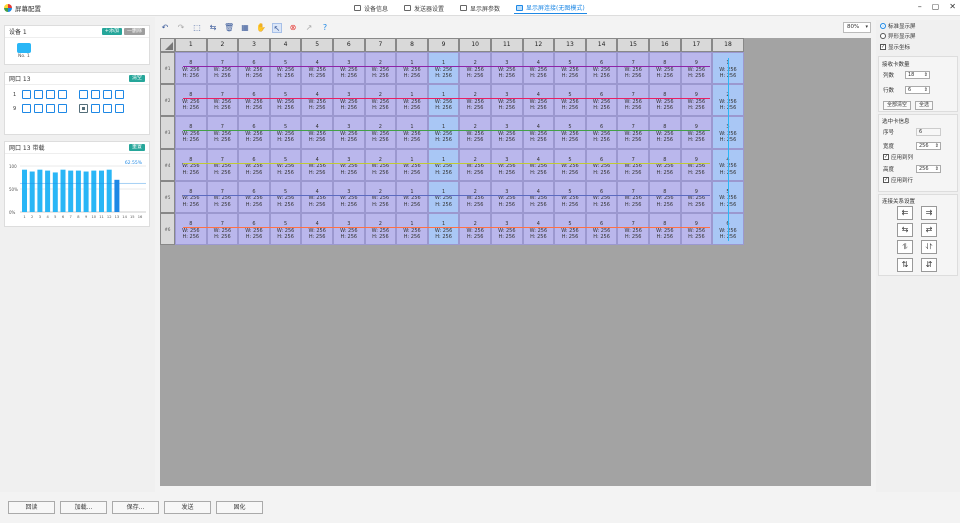 Image resolution: width=960 pixels, height=523 pixels. What do you see at coordinates (380, 45) in the screenshot?
I see `column-header: 7` at bounding box center [380, 45].